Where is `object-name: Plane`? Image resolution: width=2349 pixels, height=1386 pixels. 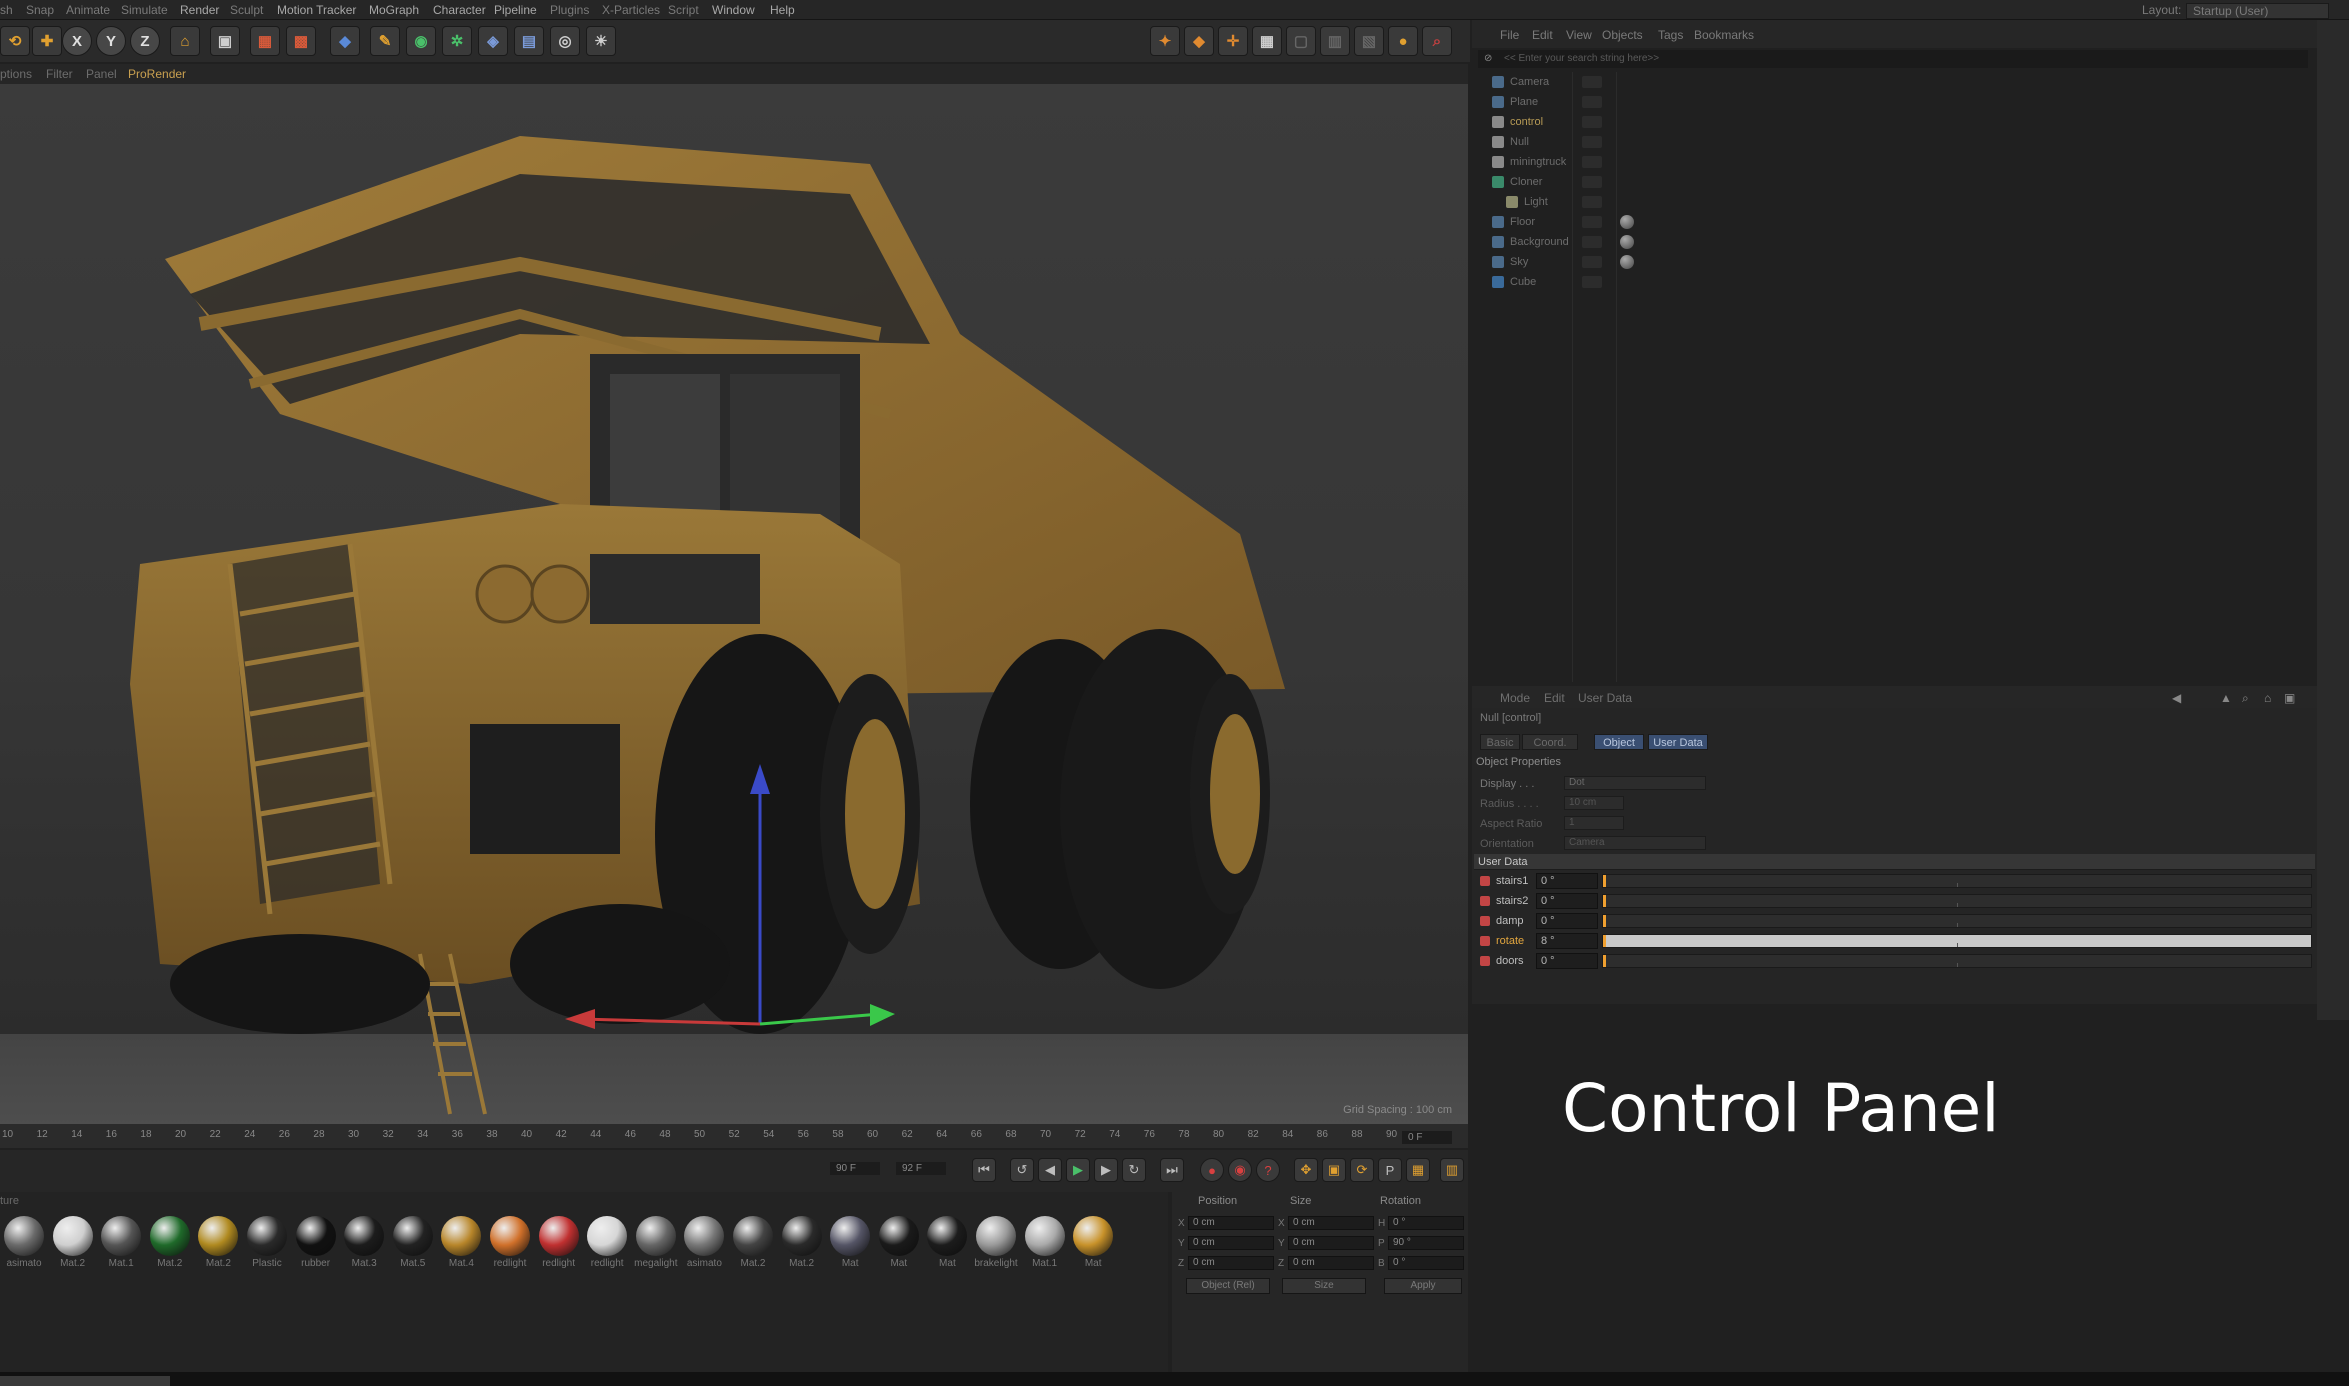 object-name: Plane is located at coordinates (1524, 102).